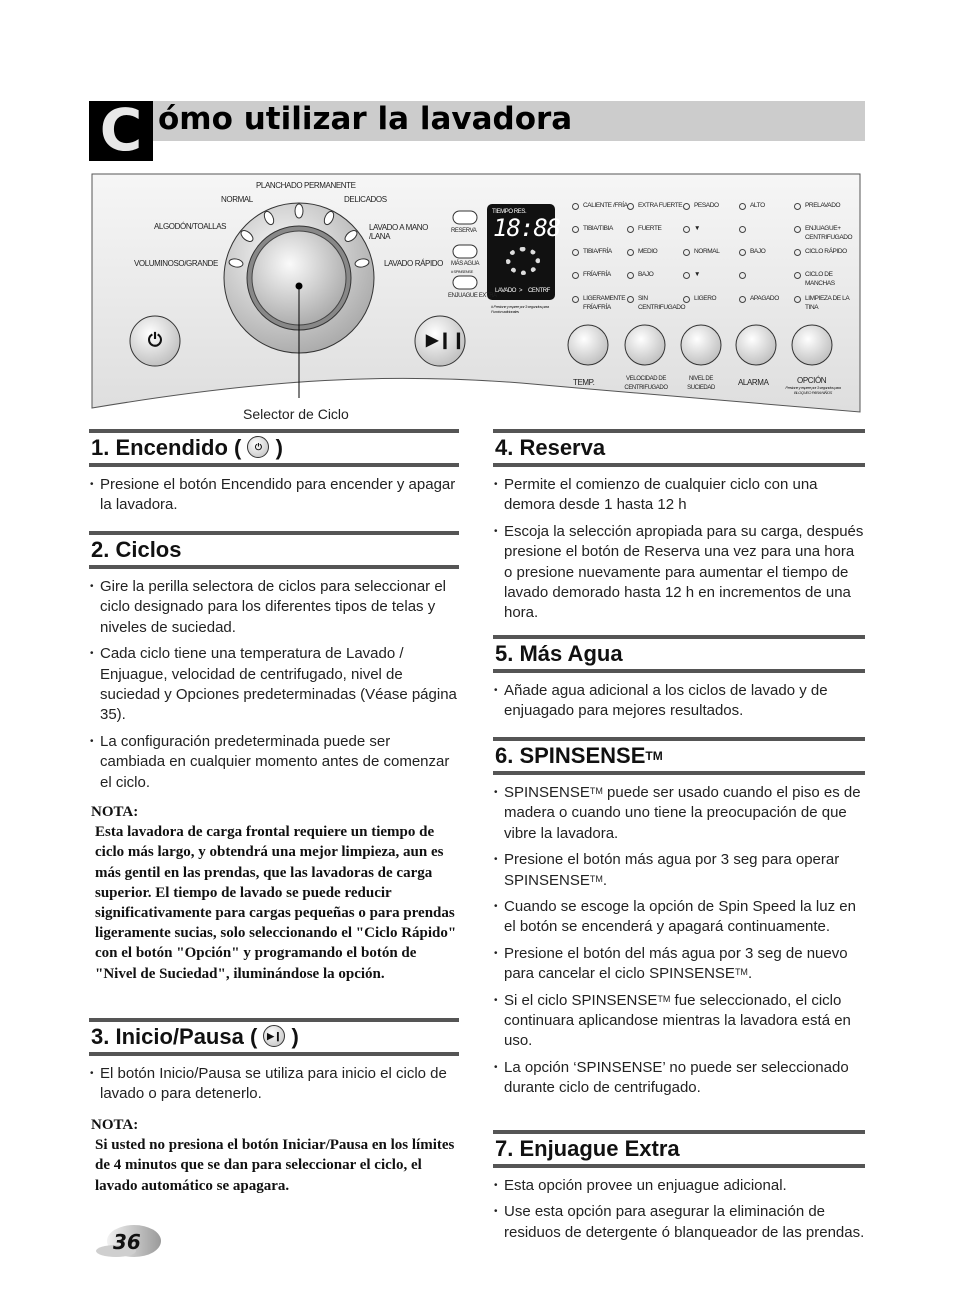  Describe the element at coordinates (769, 274) in the screenshot. I see `indicator-light` at that location.